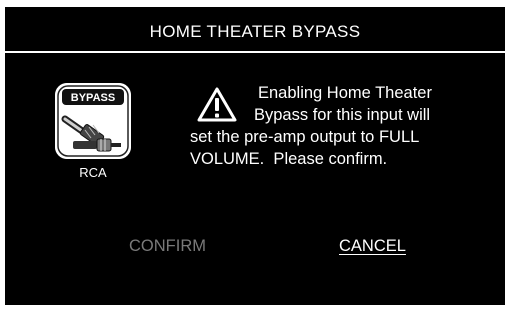  Describe the element at coordinates (255, 52) in the screenshot. I see `title-divider` at that location.